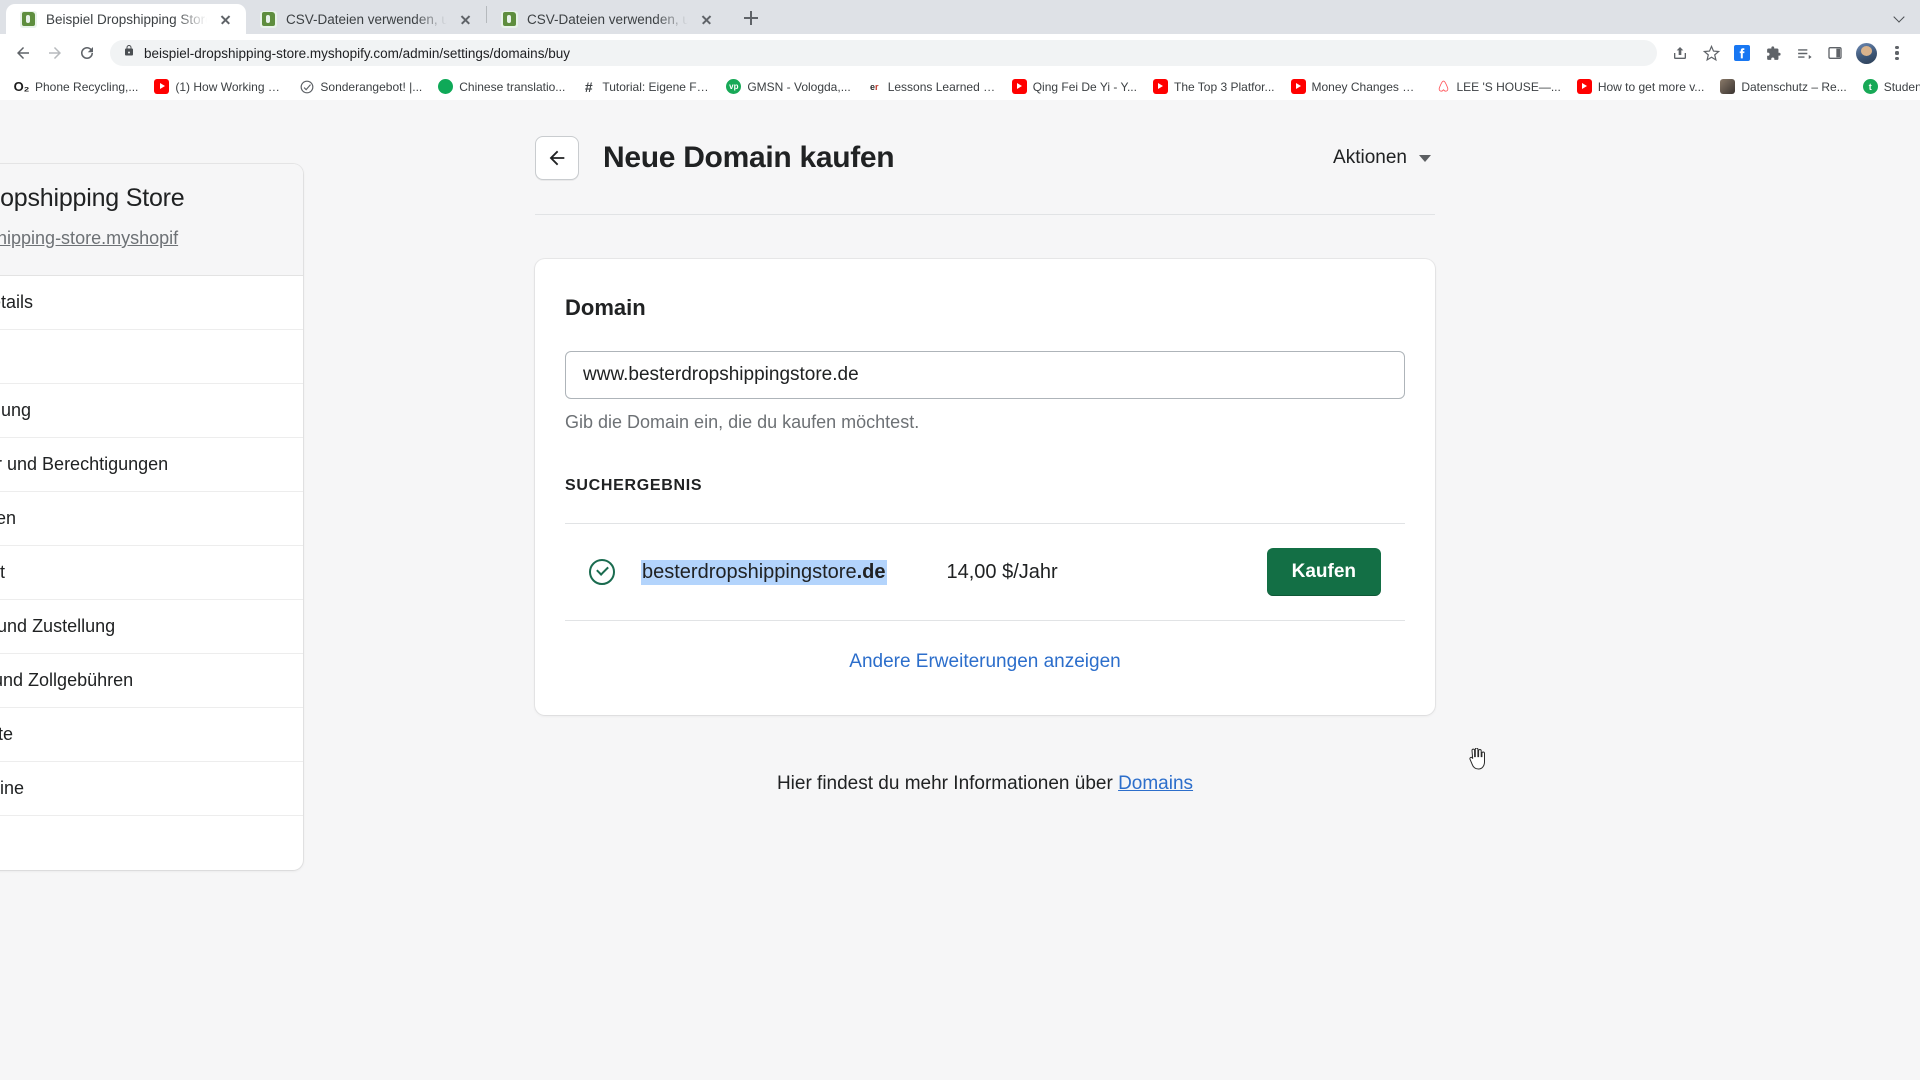 The height and width of the screenshot is (1080, 1920). I want to click on sidebar-item-users-permissions: utzer und Berechtigungen, so click(151, 465).